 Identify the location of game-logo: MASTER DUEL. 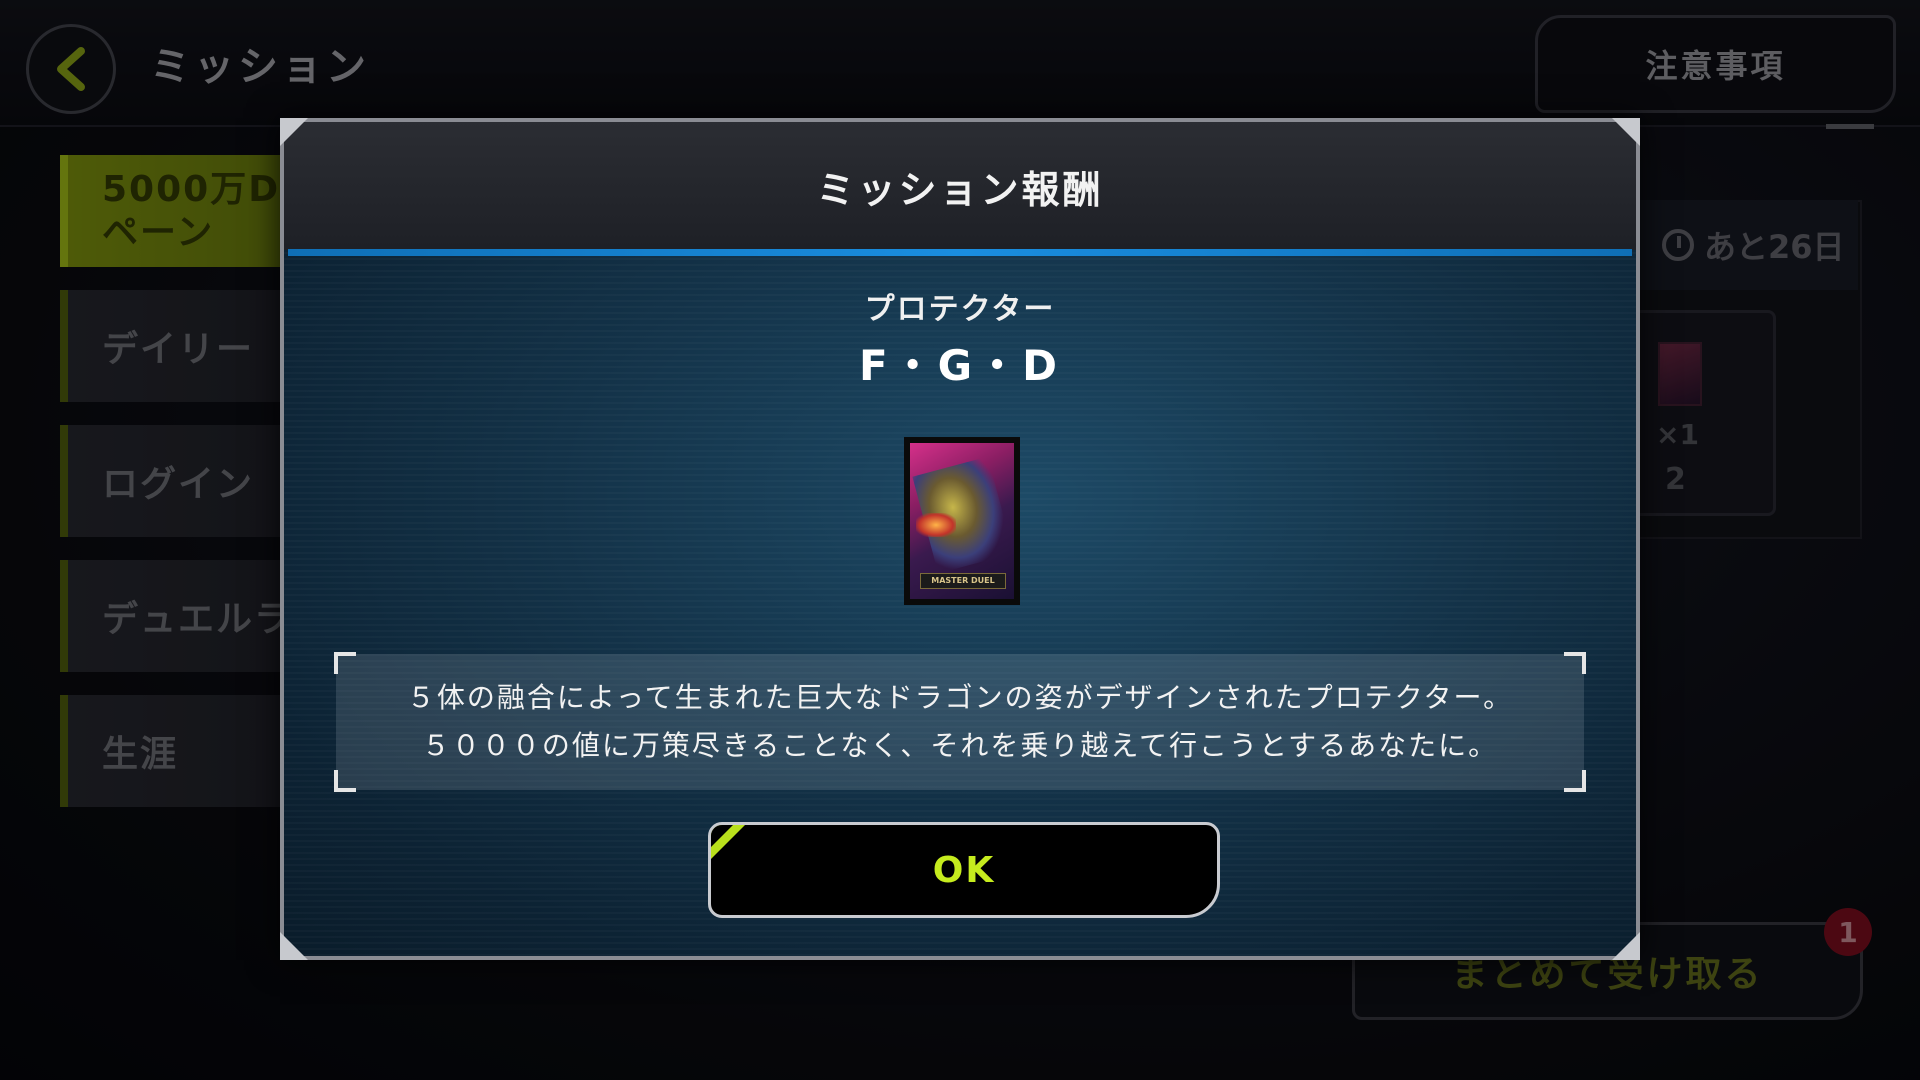
(963, 581).